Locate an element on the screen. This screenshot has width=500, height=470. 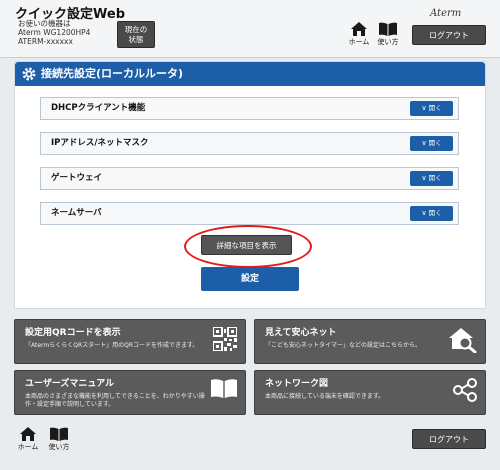
device-id: ATERM-xxxxxx is located at coordinates (45, 41).